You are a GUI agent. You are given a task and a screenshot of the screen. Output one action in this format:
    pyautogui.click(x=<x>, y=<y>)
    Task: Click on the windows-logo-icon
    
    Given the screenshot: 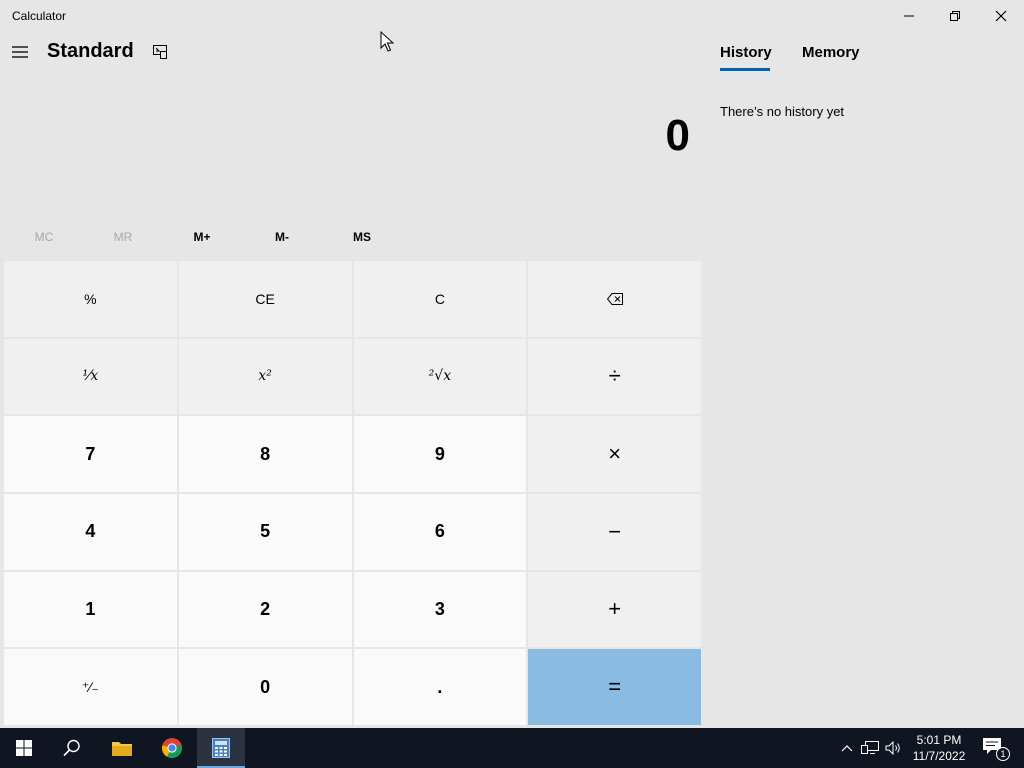 What is the action you would take?
    pyautogui.click(x=24, y=748)
    